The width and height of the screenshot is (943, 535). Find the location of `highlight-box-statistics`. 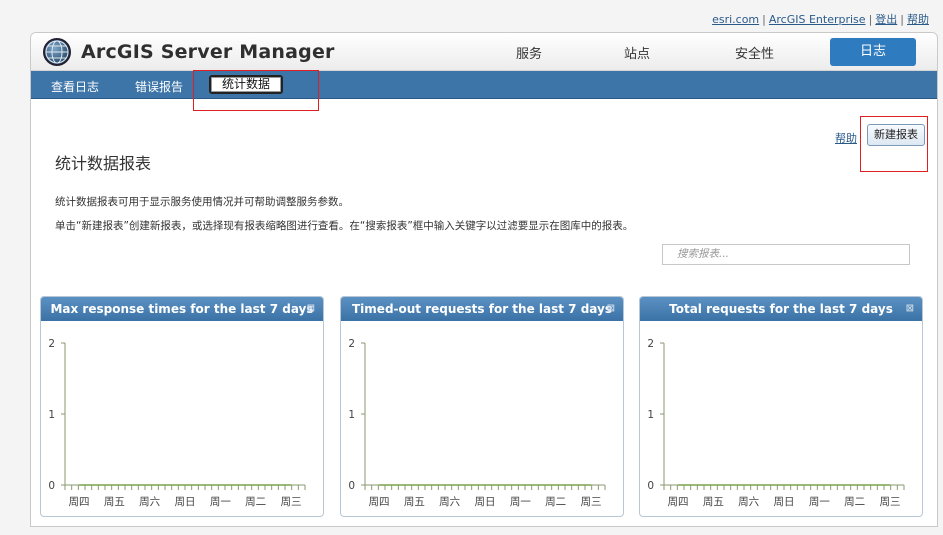

highlight-box-statistics is located at coordinates (256, 90).